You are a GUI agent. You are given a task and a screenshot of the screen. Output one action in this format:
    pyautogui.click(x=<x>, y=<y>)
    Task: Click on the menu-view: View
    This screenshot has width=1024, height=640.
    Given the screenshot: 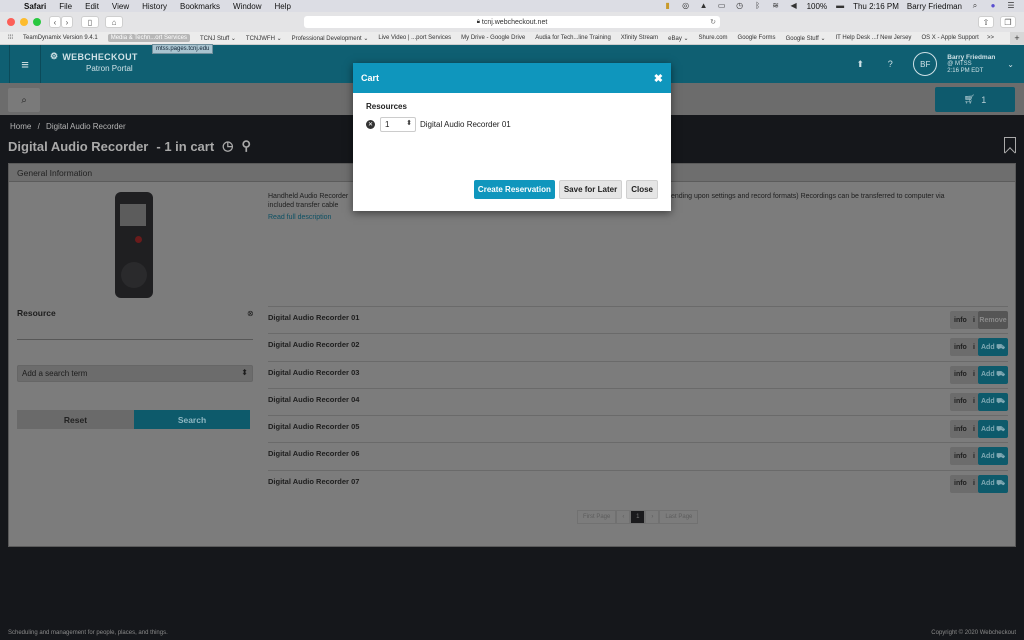 What is the action you would take?
    pyautogui.click(x=120, y=6)
    